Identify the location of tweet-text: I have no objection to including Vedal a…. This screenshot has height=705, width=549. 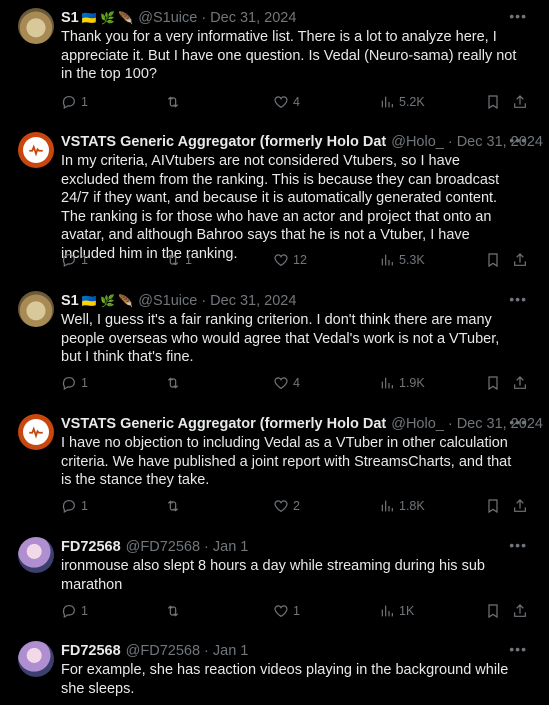
(286, 461).